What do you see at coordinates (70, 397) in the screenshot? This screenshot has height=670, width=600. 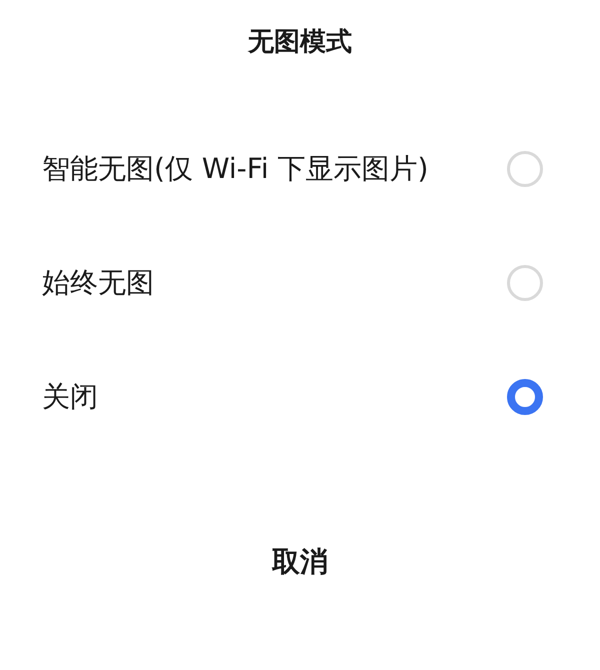 I see `option-label: 关闭` at bounding box center [70, 397].